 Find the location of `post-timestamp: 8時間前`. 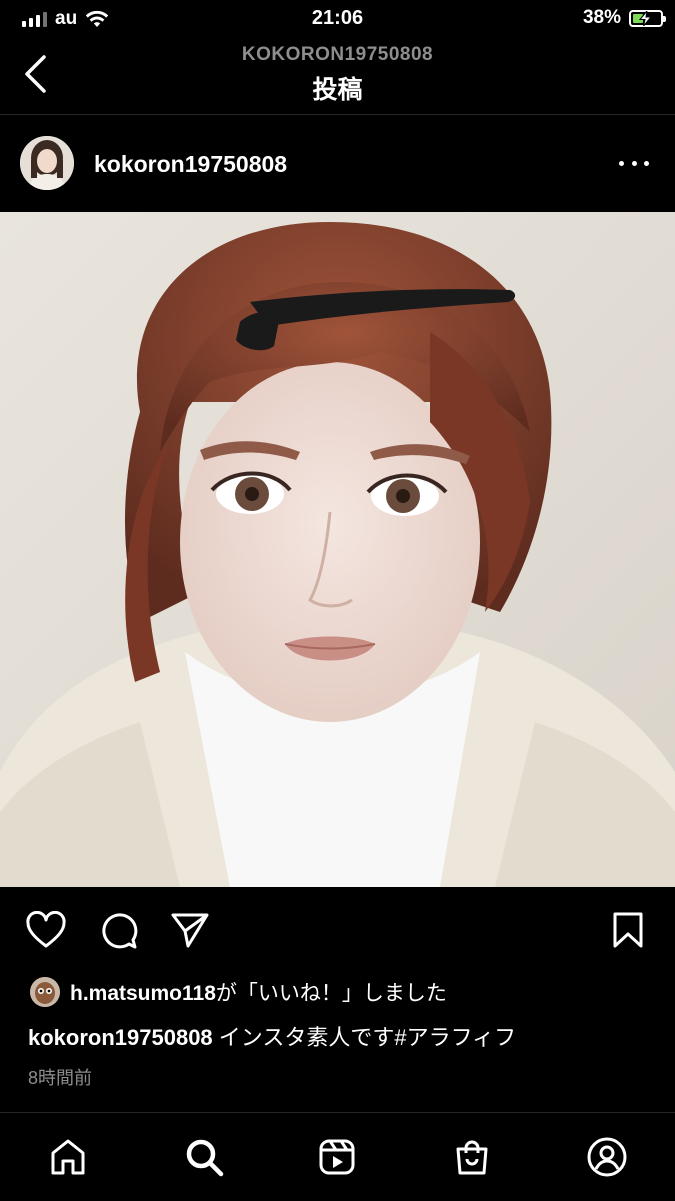

post-timestamp: 8時間前 is located at coordinates (60, 1078).